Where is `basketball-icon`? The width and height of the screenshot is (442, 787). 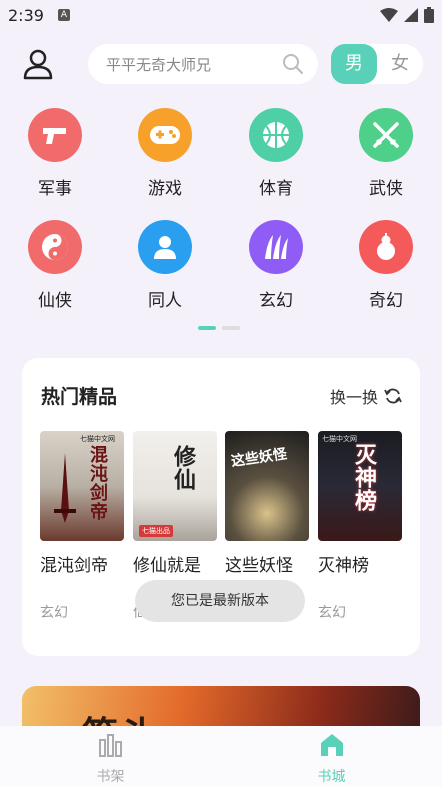
basketball-icon is located at coordinates (276, 135).